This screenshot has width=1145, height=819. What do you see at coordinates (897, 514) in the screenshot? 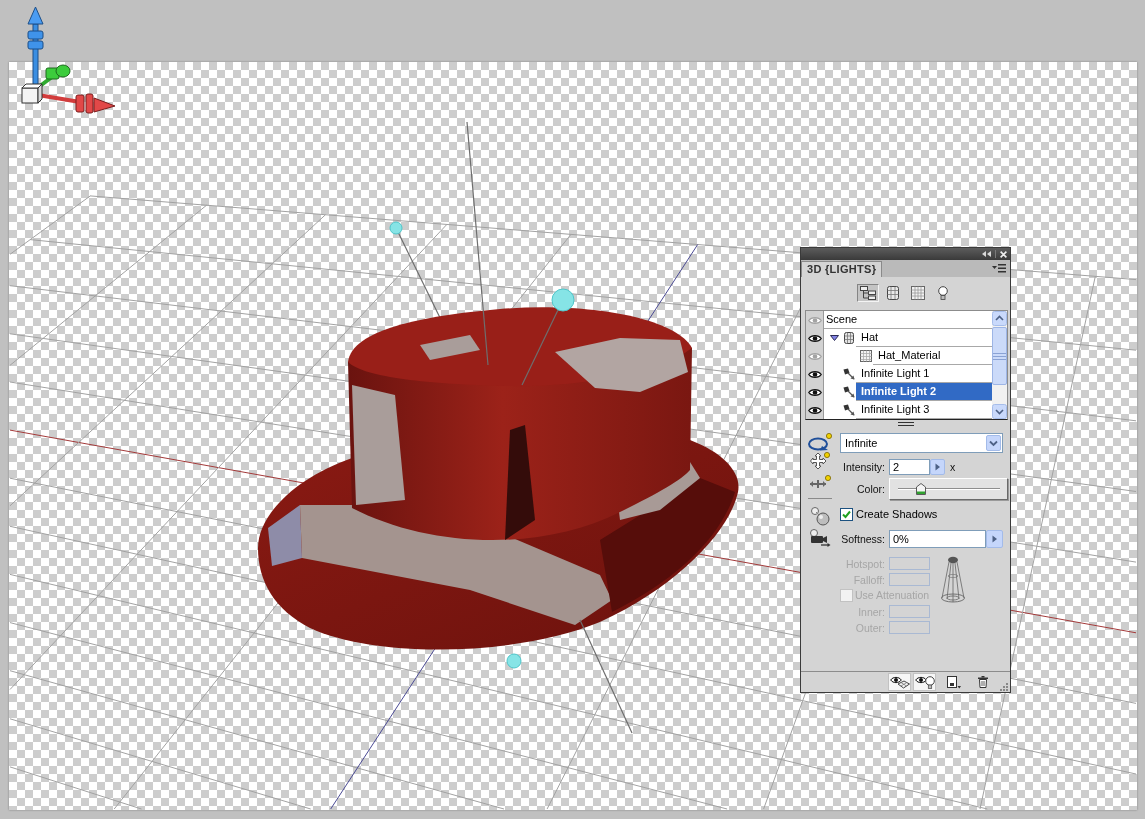
I see `checkbox-label: Create Shadows` at bounding box center [897, 514].